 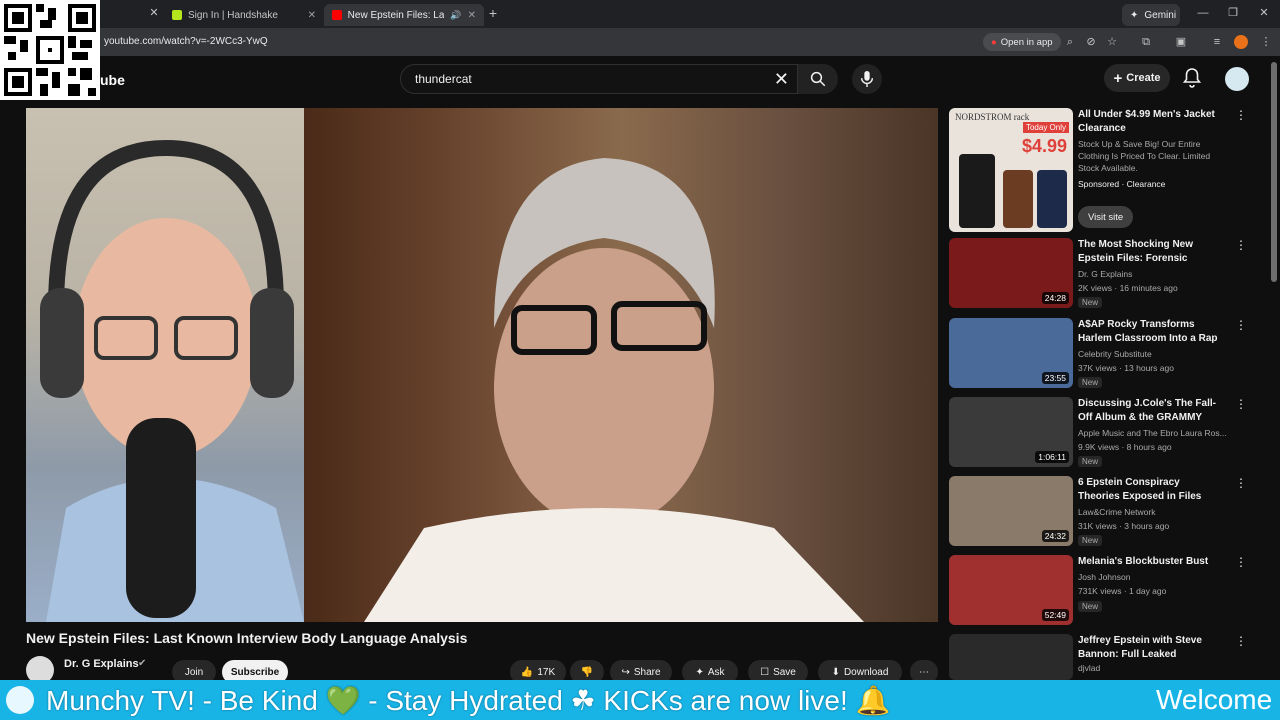 What do you see at coordinates (1217, 42) in the screenshot?
I see `downloads-icon: ≡` at bounding box center [1217, 42].